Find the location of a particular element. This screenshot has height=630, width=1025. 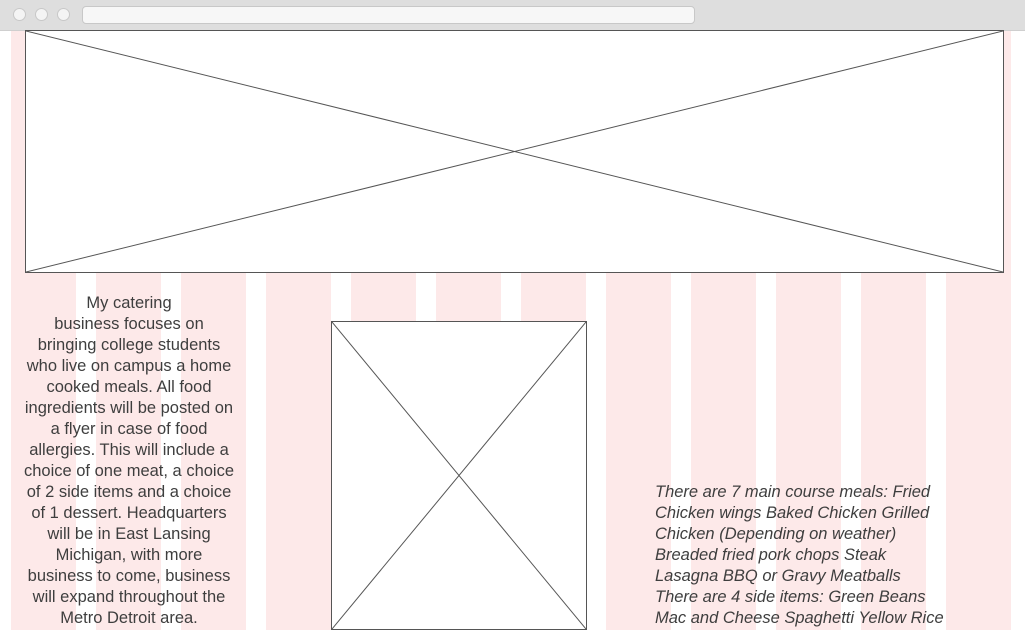

image-placeholder-icon is located at coordinates (459, 475).